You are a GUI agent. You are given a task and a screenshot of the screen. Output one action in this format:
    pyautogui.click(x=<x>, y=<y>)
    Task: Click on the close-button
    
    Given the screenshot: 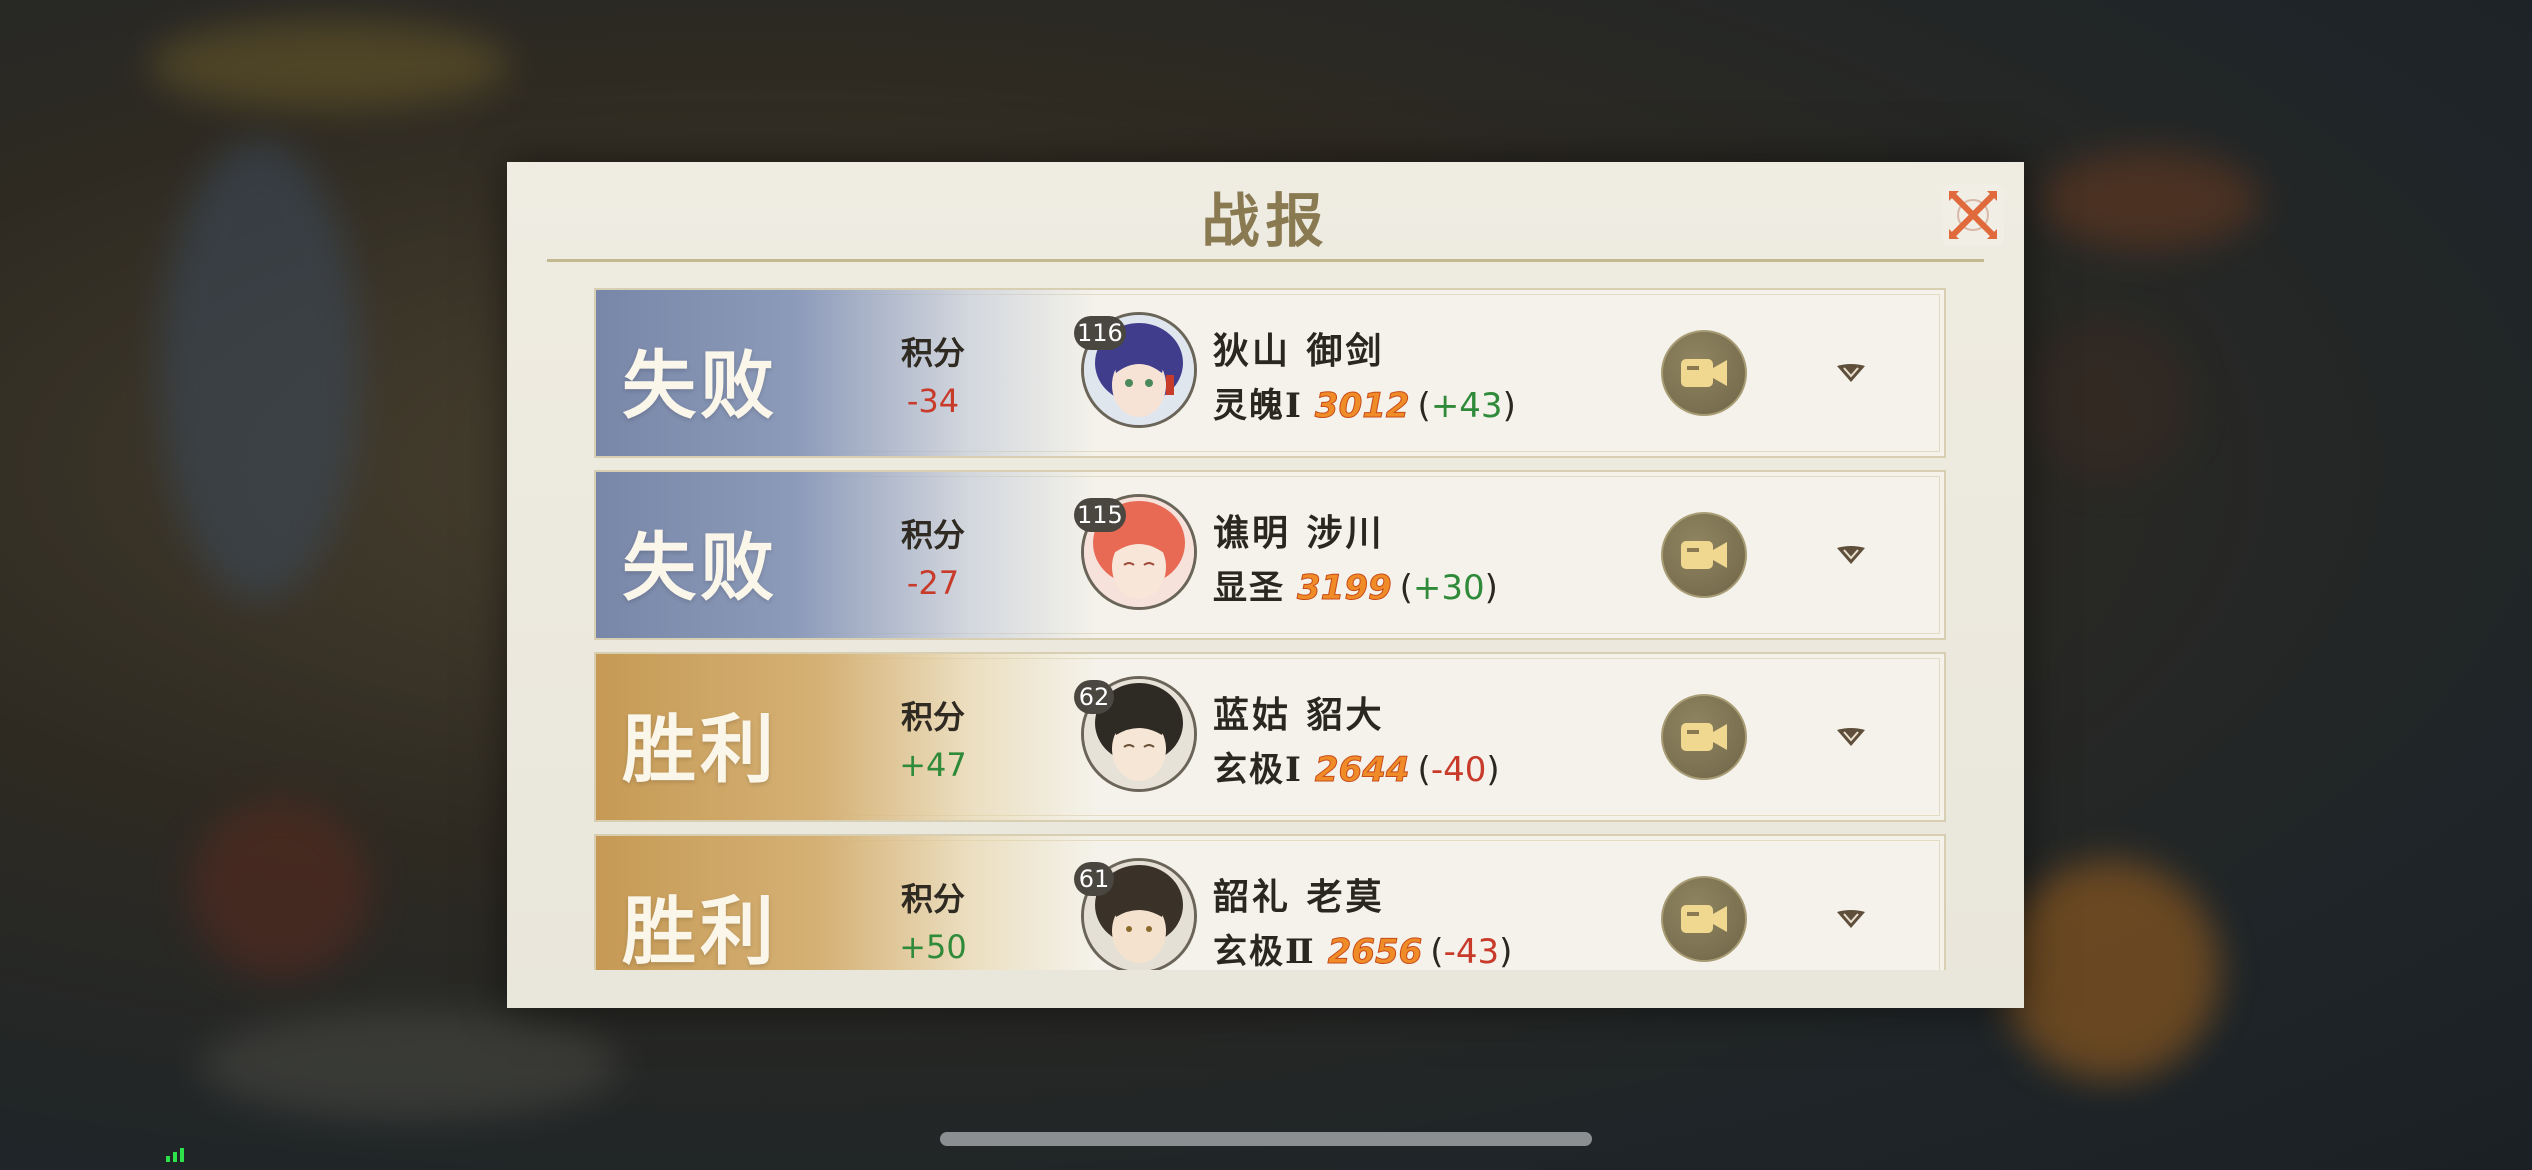 What is the action you would take?
    pyautogui.click(x=1973, y=215)
    